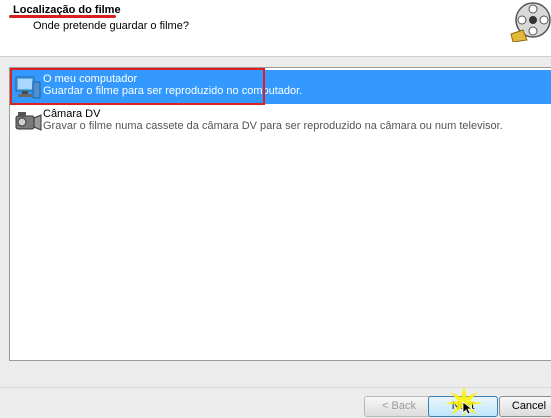  What do you see at coordinates (275, 387) in the screenshot?
I see `footer-divider` at bounding box center [275, 387].